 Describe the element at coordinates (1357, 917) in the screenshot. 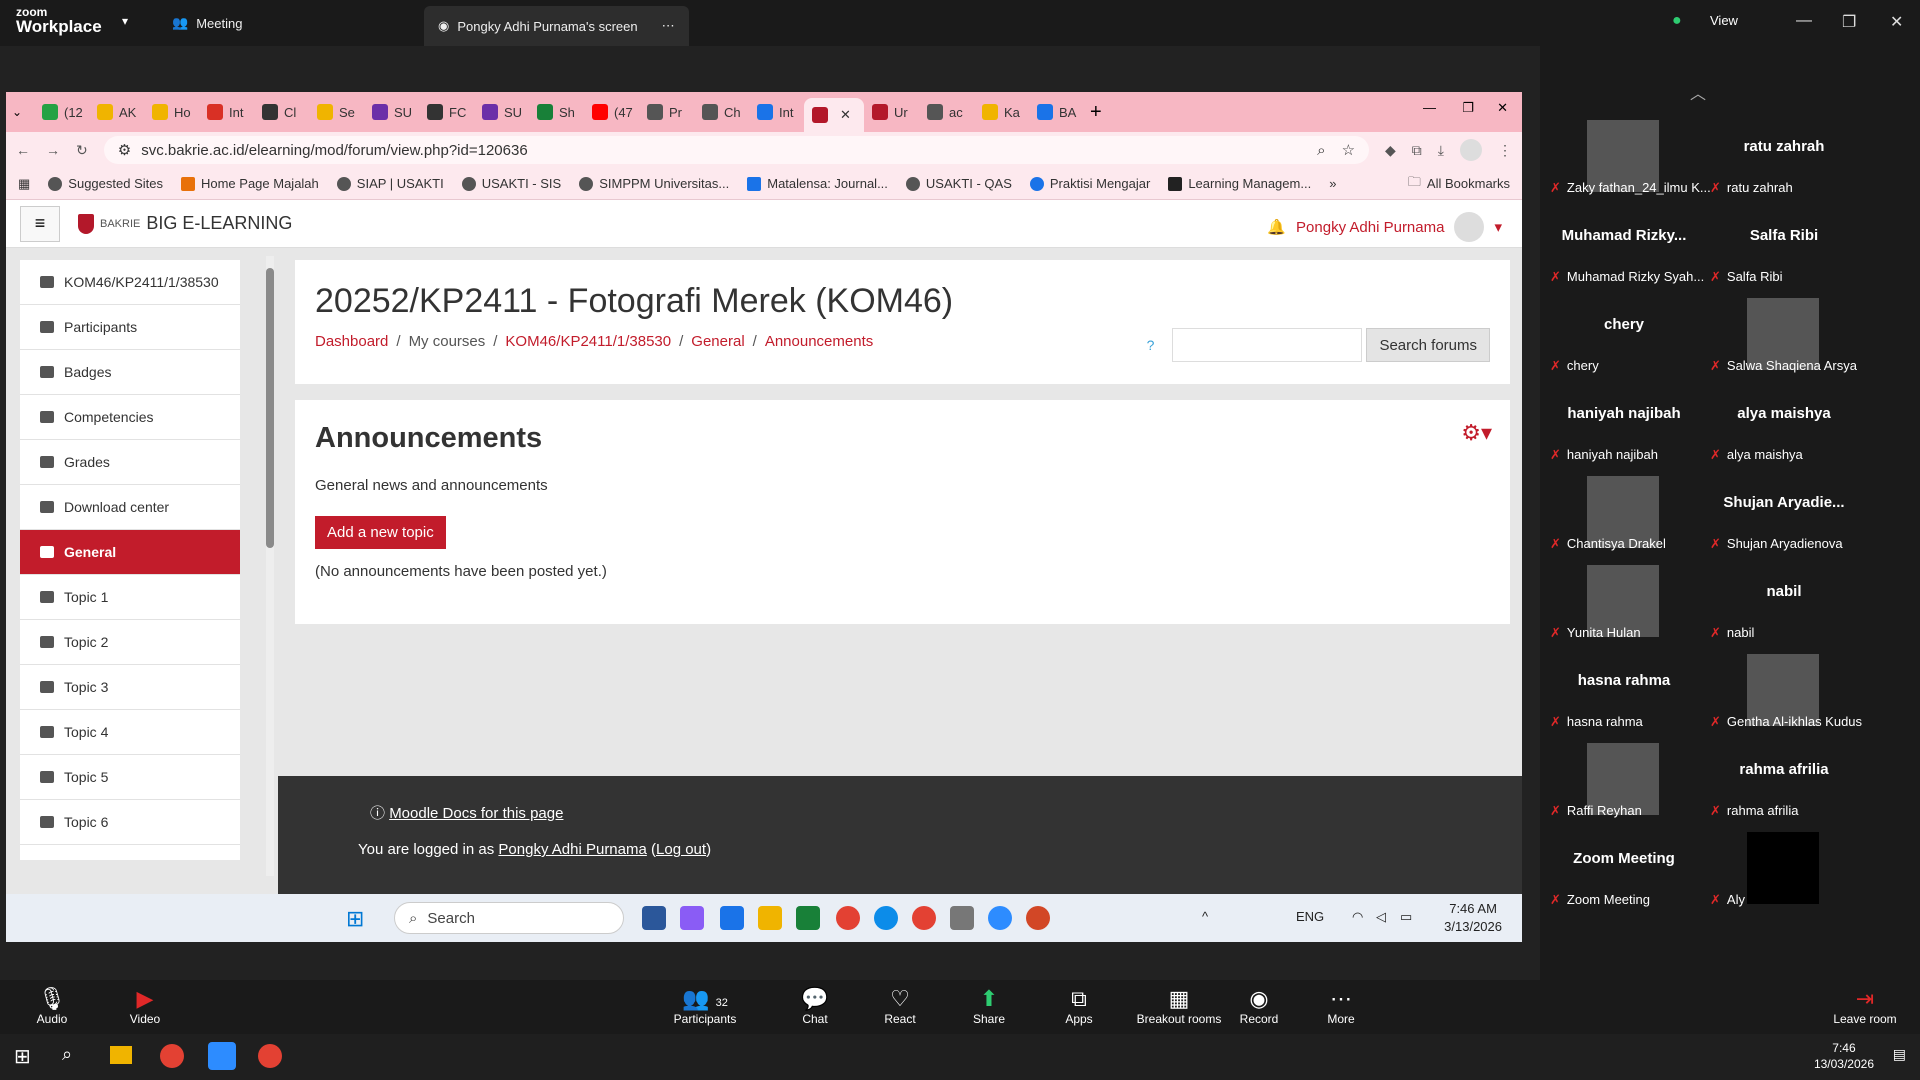

I see `wifi-icon: ◠` at that location.